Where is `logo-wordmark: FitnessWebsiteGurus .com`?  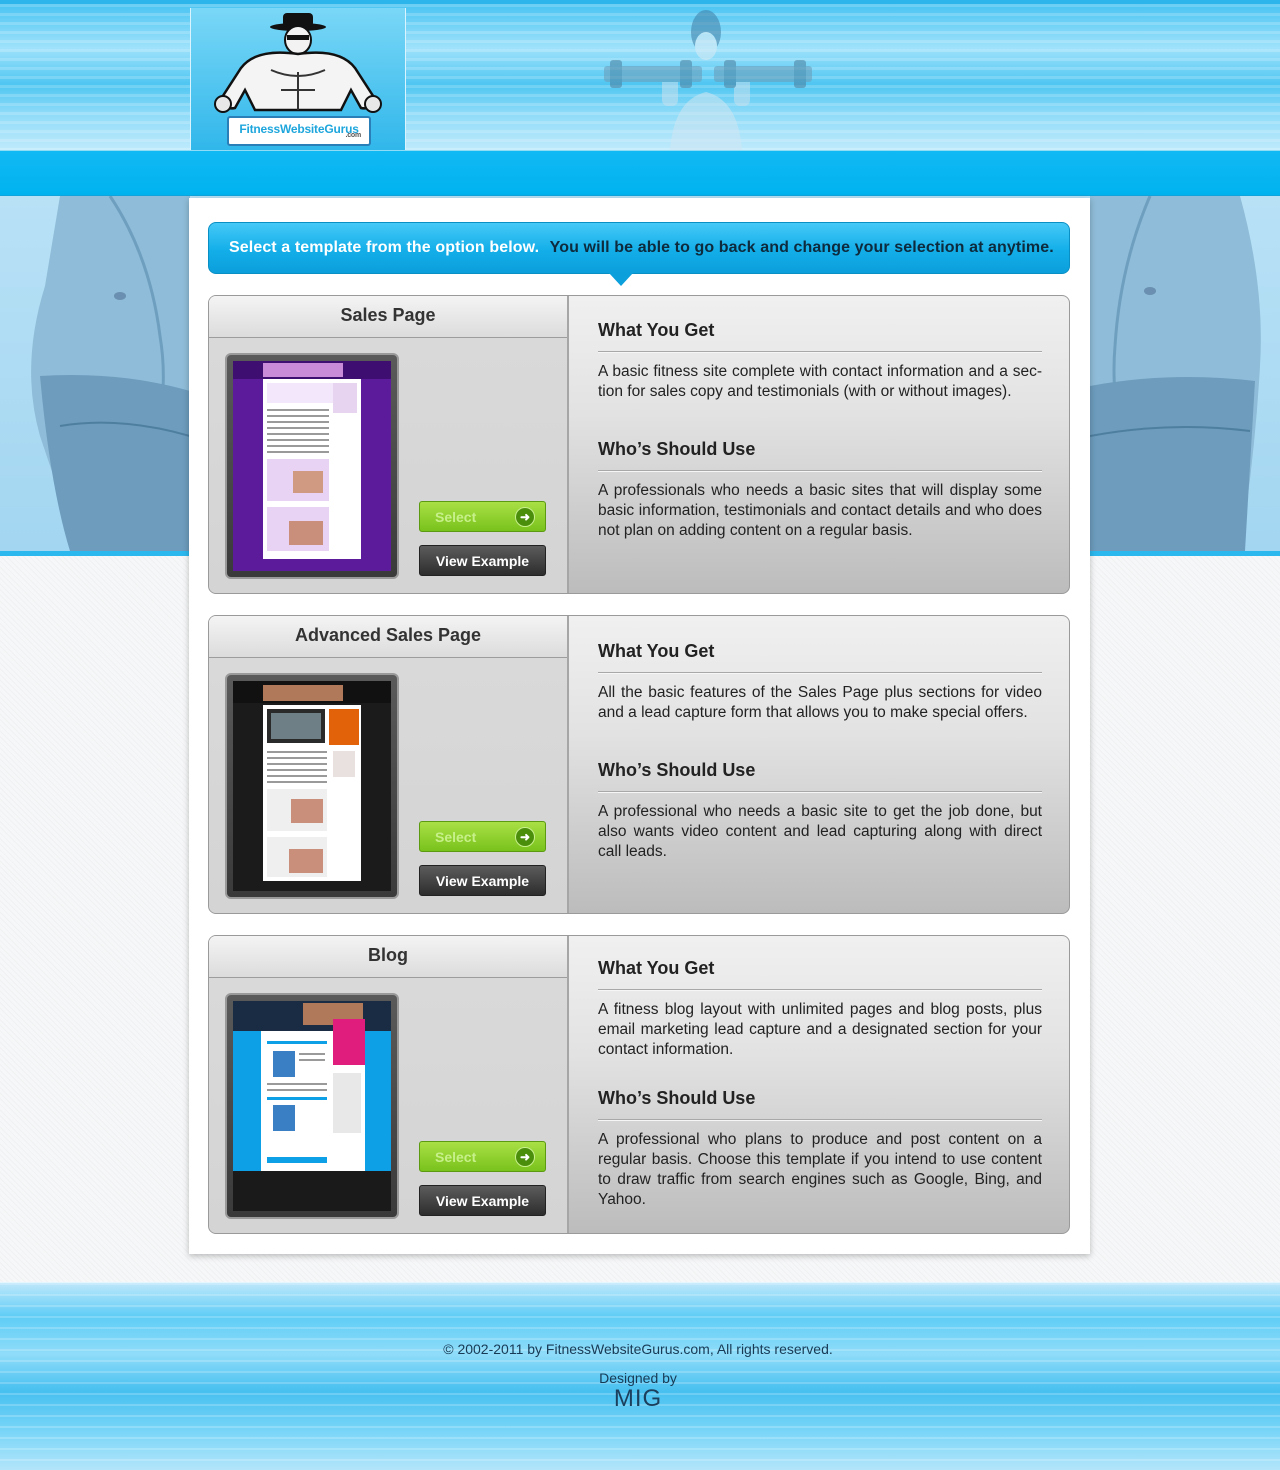 logo-wordmark: FitnessWebsiteGurus .com is located at coordinates (299, 131).